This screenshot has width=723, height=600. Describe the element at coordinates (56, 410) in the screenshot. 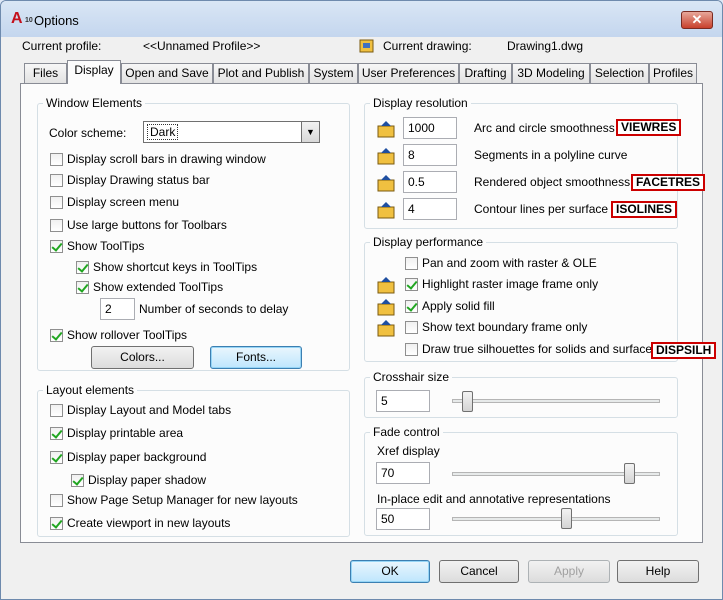

I see `layout-model-tabs-checkbox` at that location.